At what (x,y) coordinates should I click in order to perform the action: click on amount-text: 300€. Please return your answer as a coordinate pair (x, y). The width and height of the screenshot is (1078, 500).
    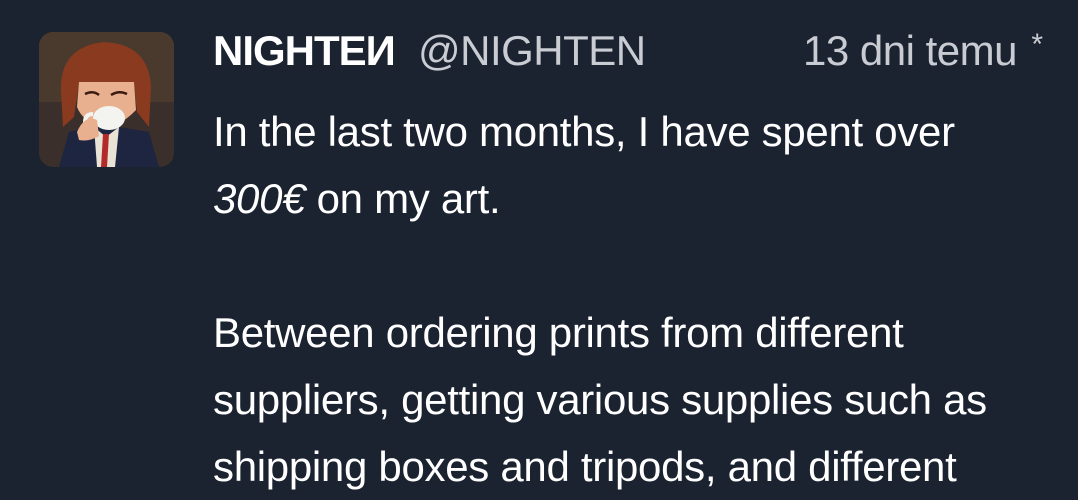
    Looking at the image, I should click on (259, 198).